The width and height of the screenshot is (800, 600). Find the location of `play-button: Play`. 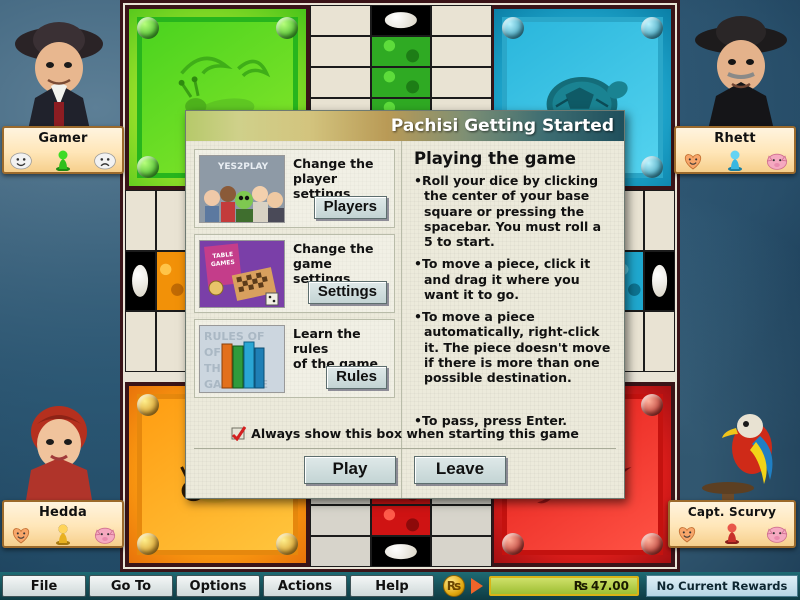

play-button: Play is located at coordinates (350, 470).